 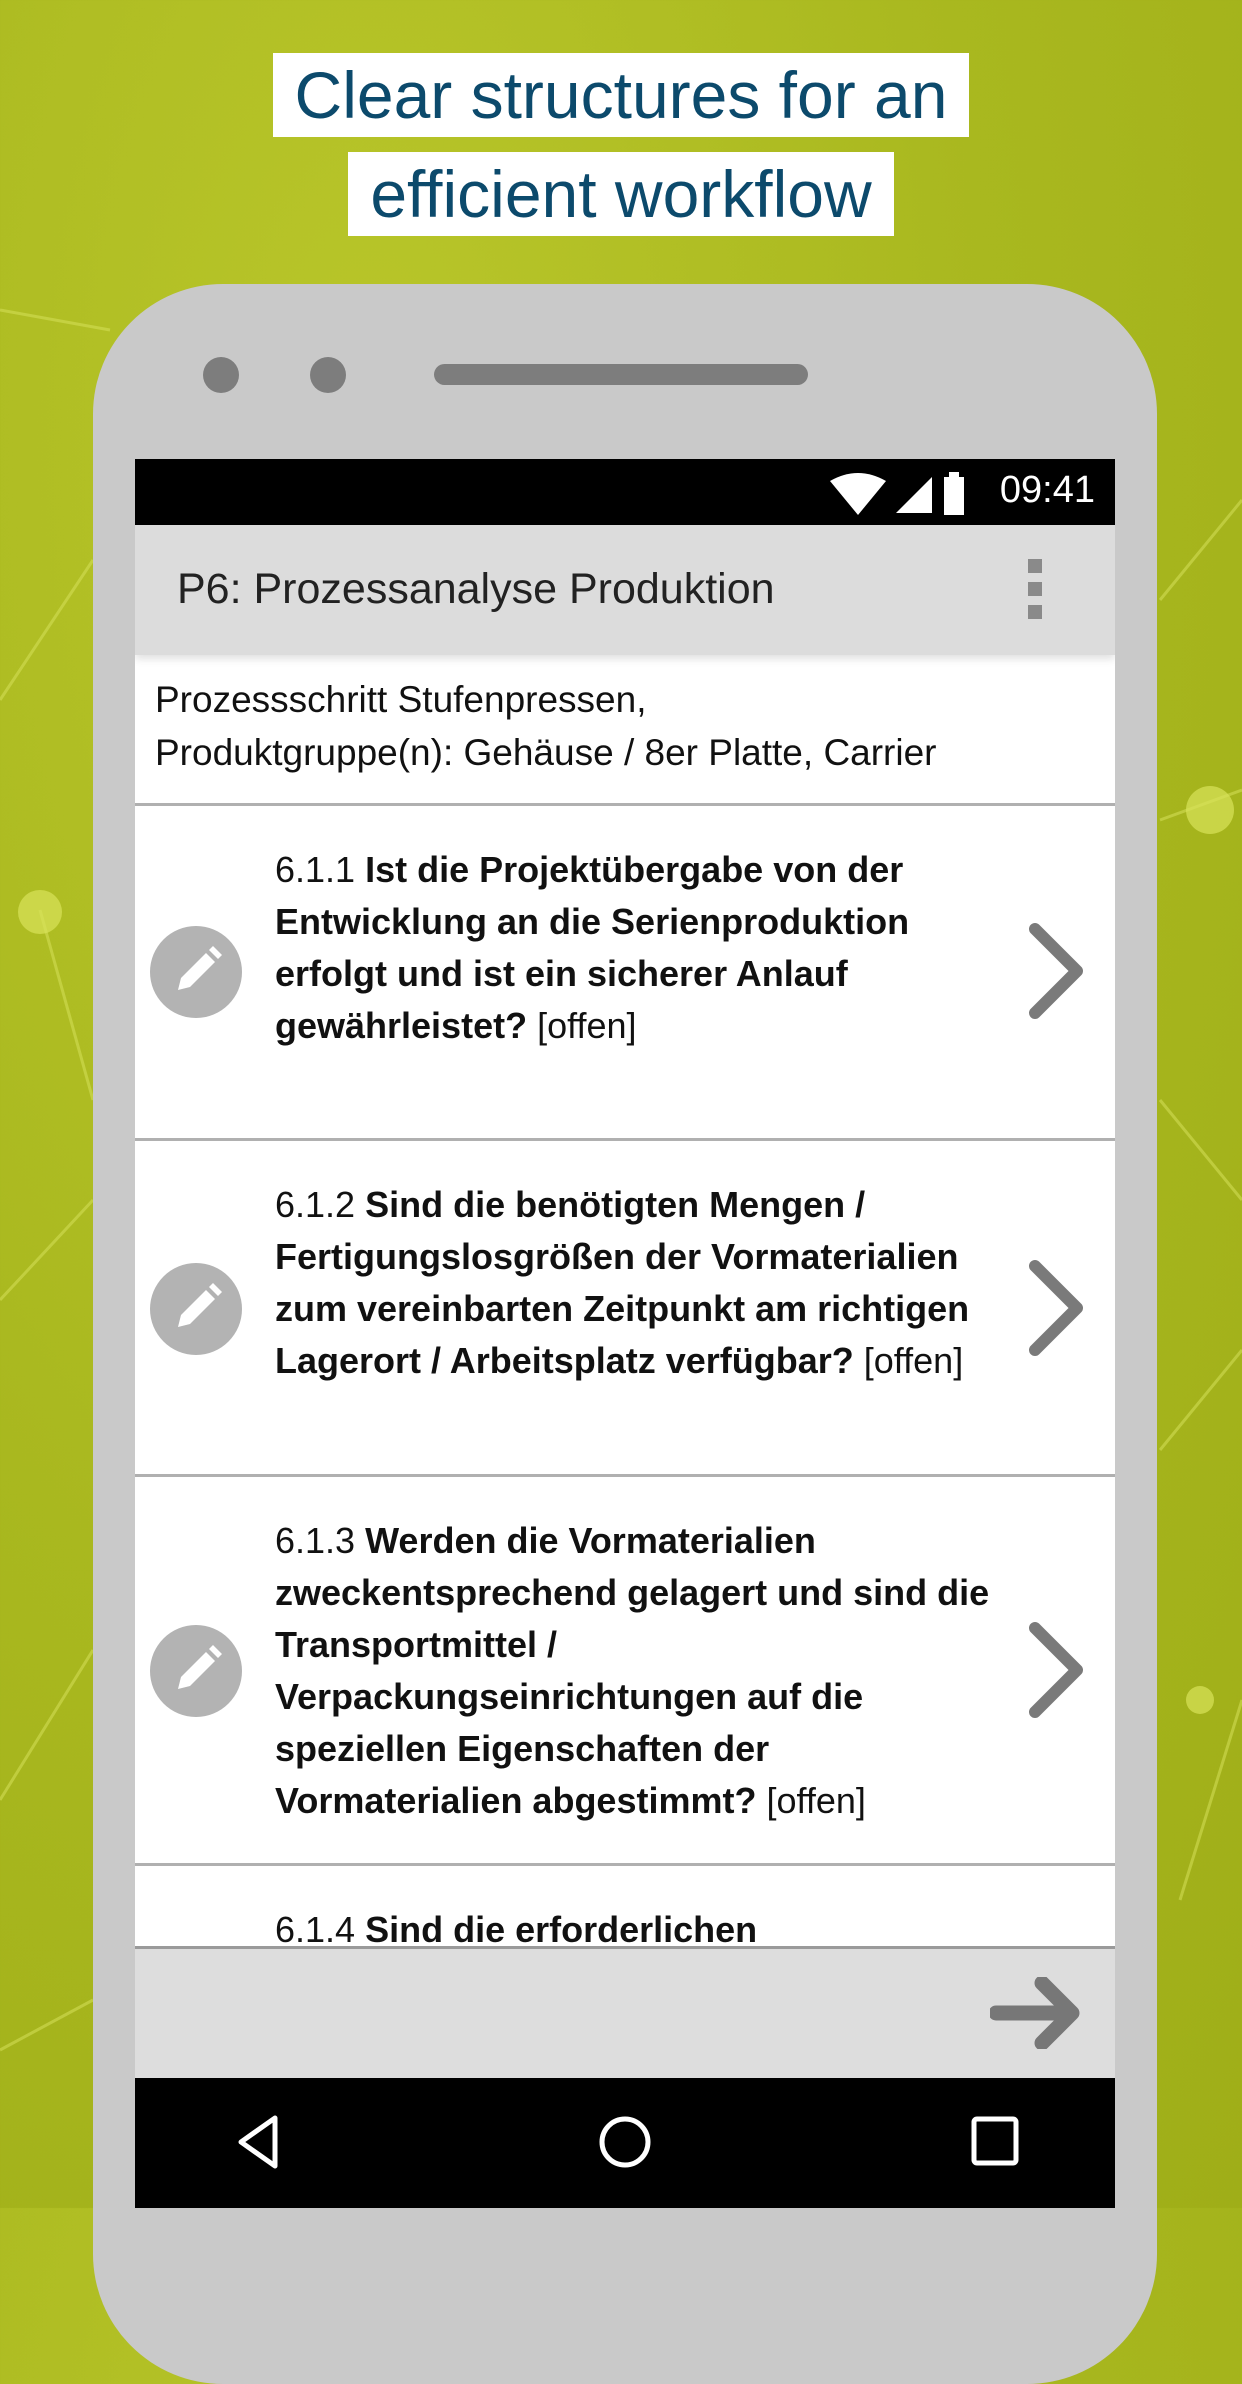 I want to click on speaker-grille, so click(x=621, y=374).